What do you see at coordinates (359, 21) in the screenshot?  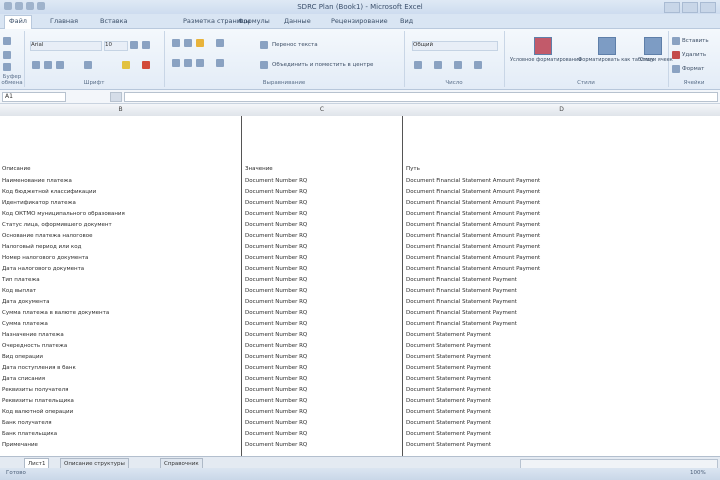 I see `tab-review: Рецензирование` at bounding box center [359, 21].